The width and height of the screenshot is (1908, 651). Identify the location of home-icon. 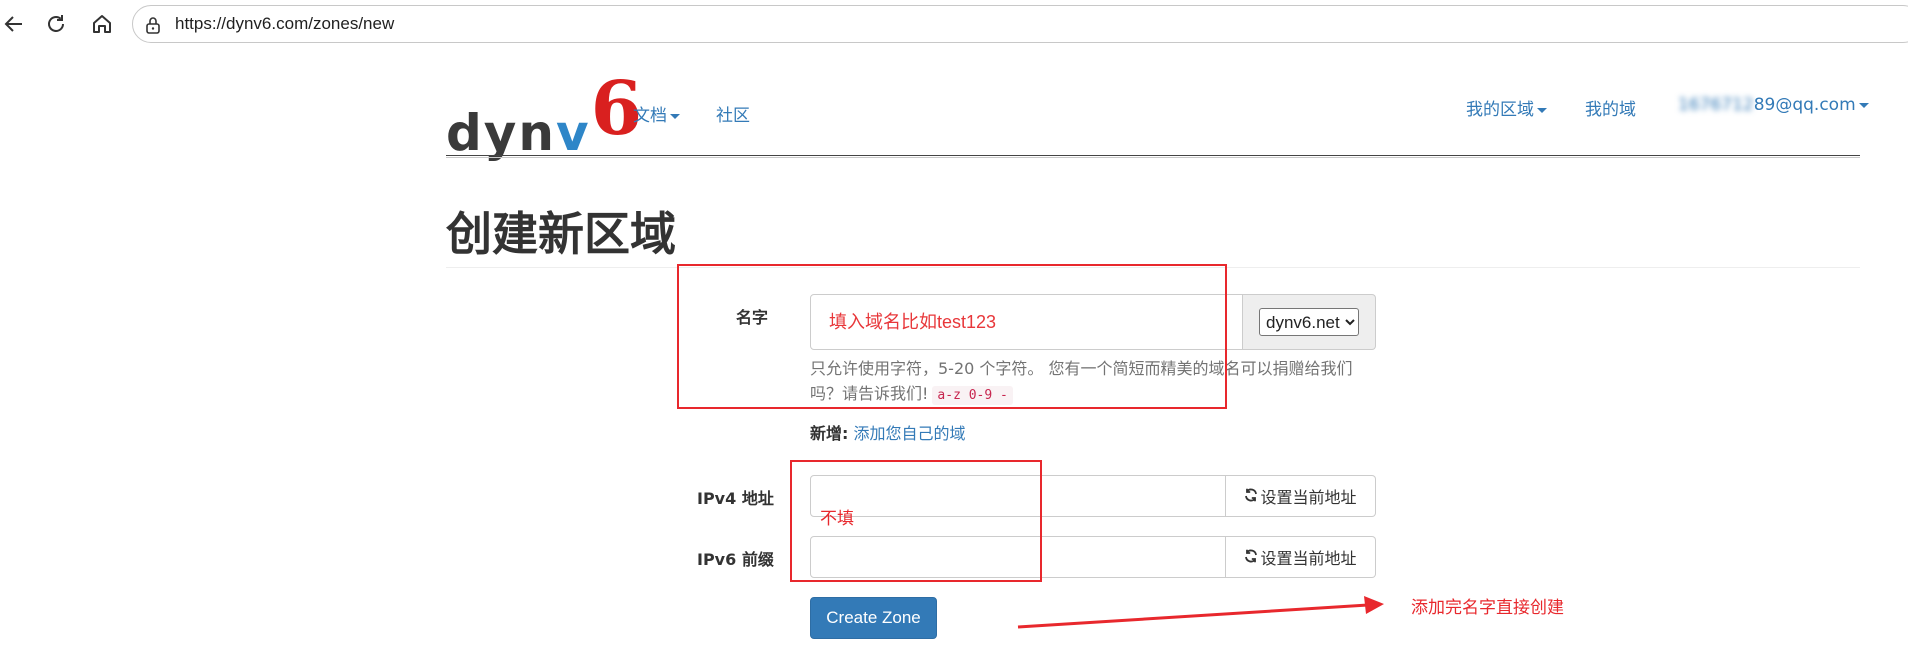
(102, 24).